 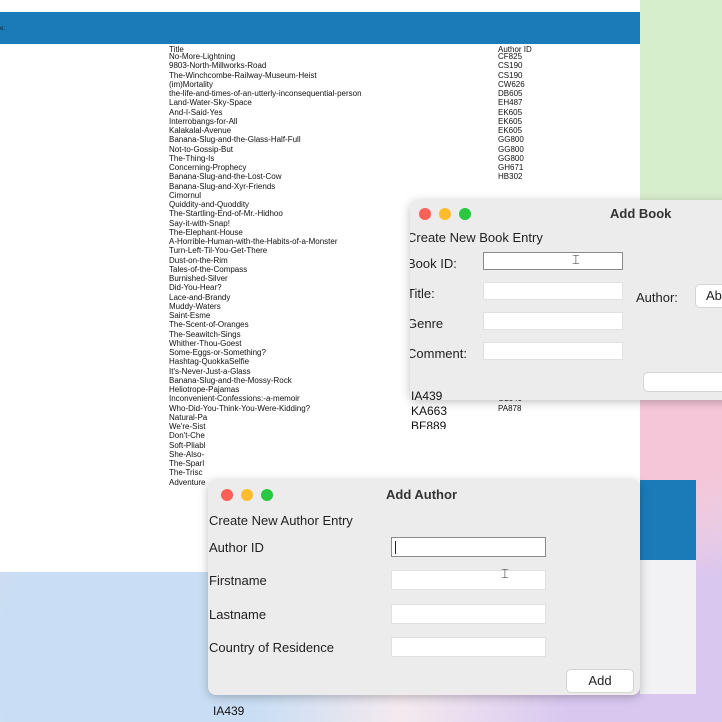 I want to click on table-row: Soft-Pliabl, so click(x=399, y=445).